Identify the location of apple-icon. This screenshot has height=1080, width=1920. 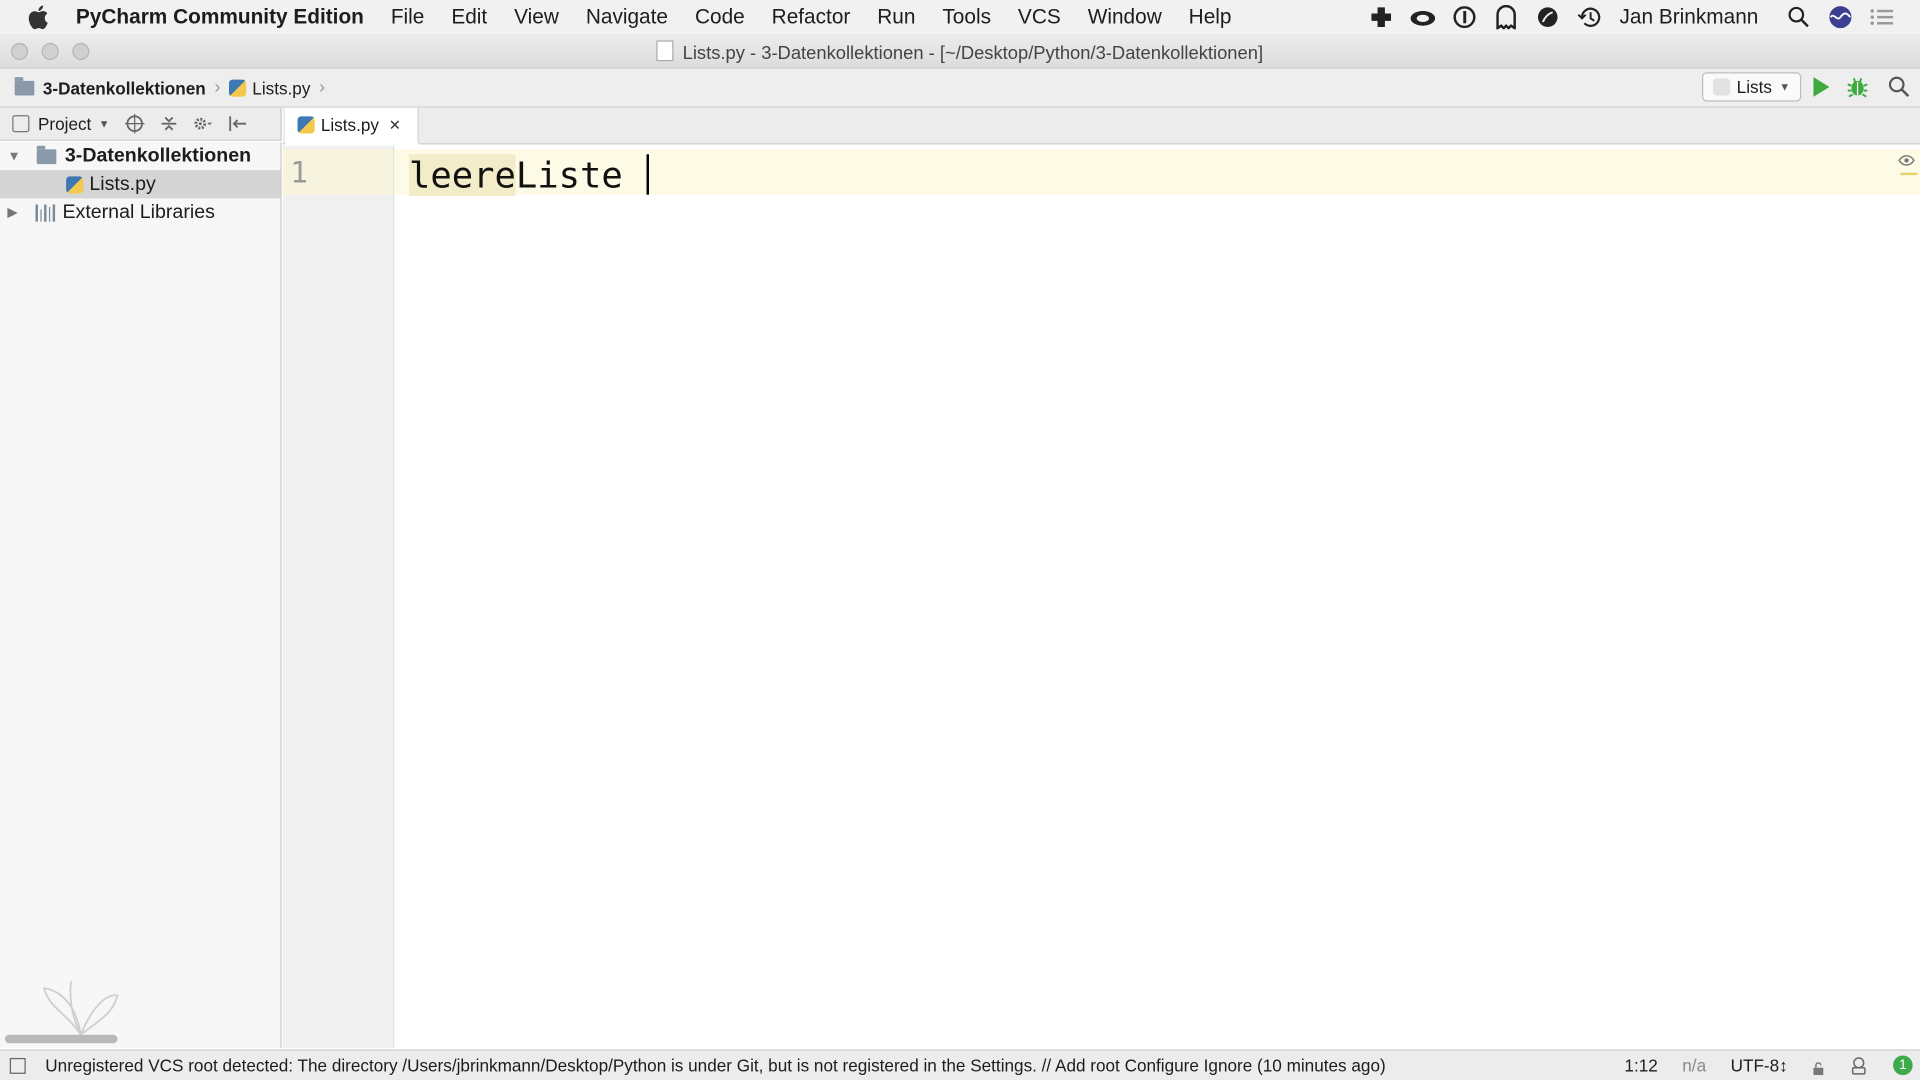
(43, 17).